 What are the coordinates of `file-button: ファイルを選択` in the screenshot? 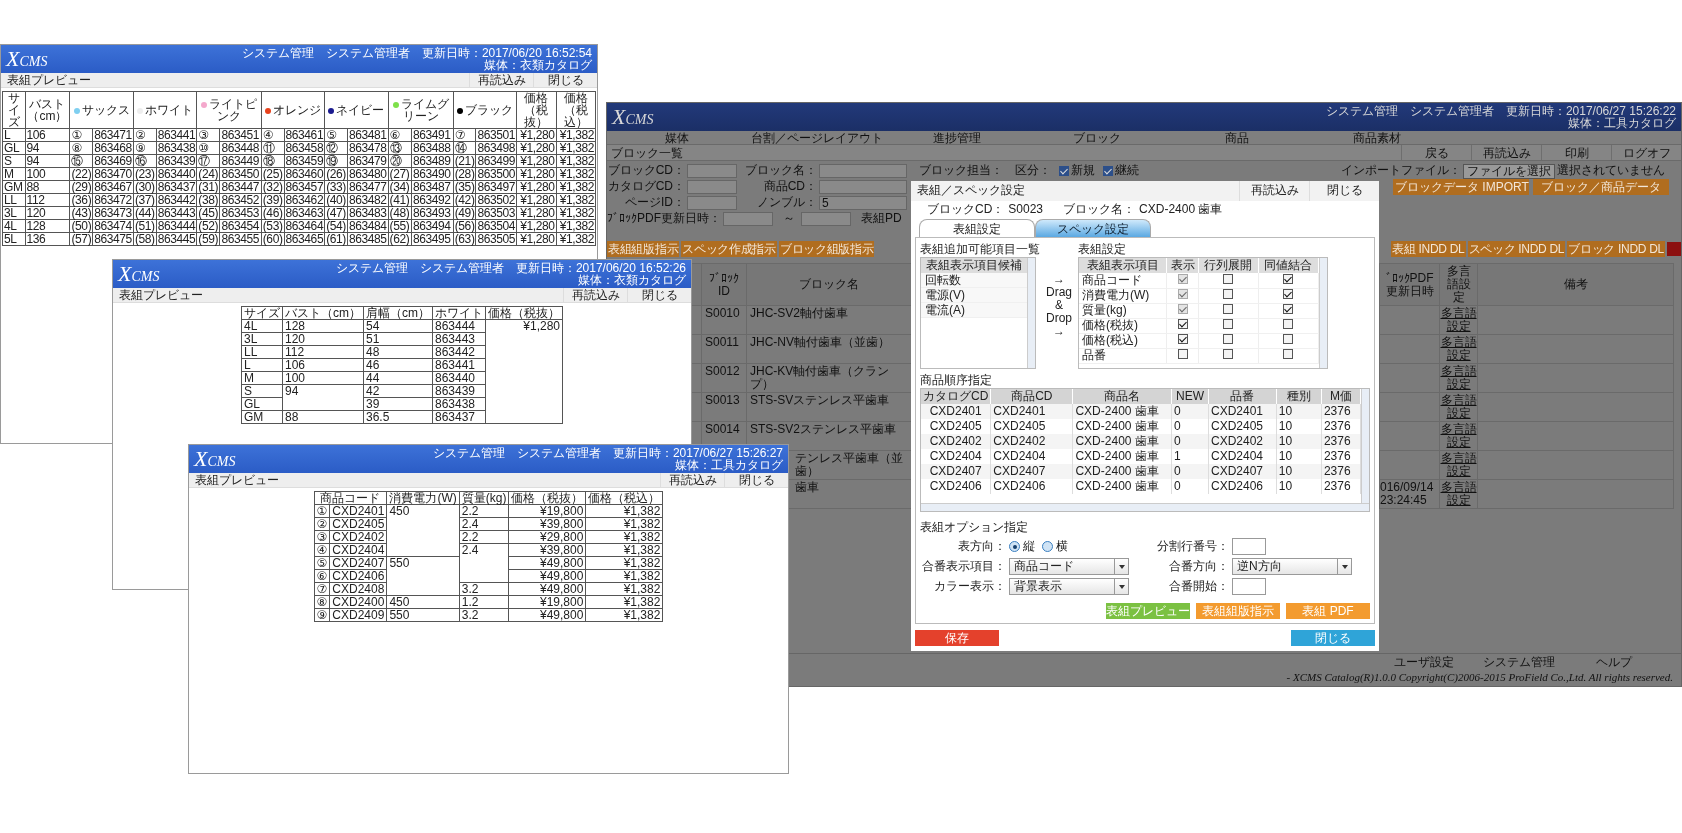 It's located at (1509, 171).